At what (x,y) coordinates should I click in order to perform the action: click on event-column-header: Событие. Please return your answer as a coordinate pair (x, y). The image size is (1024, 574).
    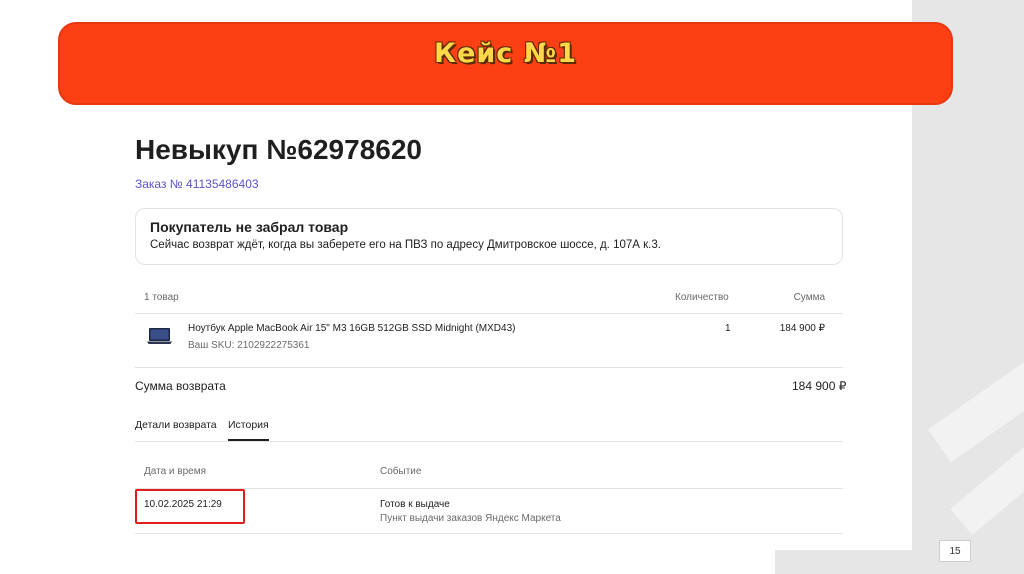
    Looking at the image, I should click on (401, 471).